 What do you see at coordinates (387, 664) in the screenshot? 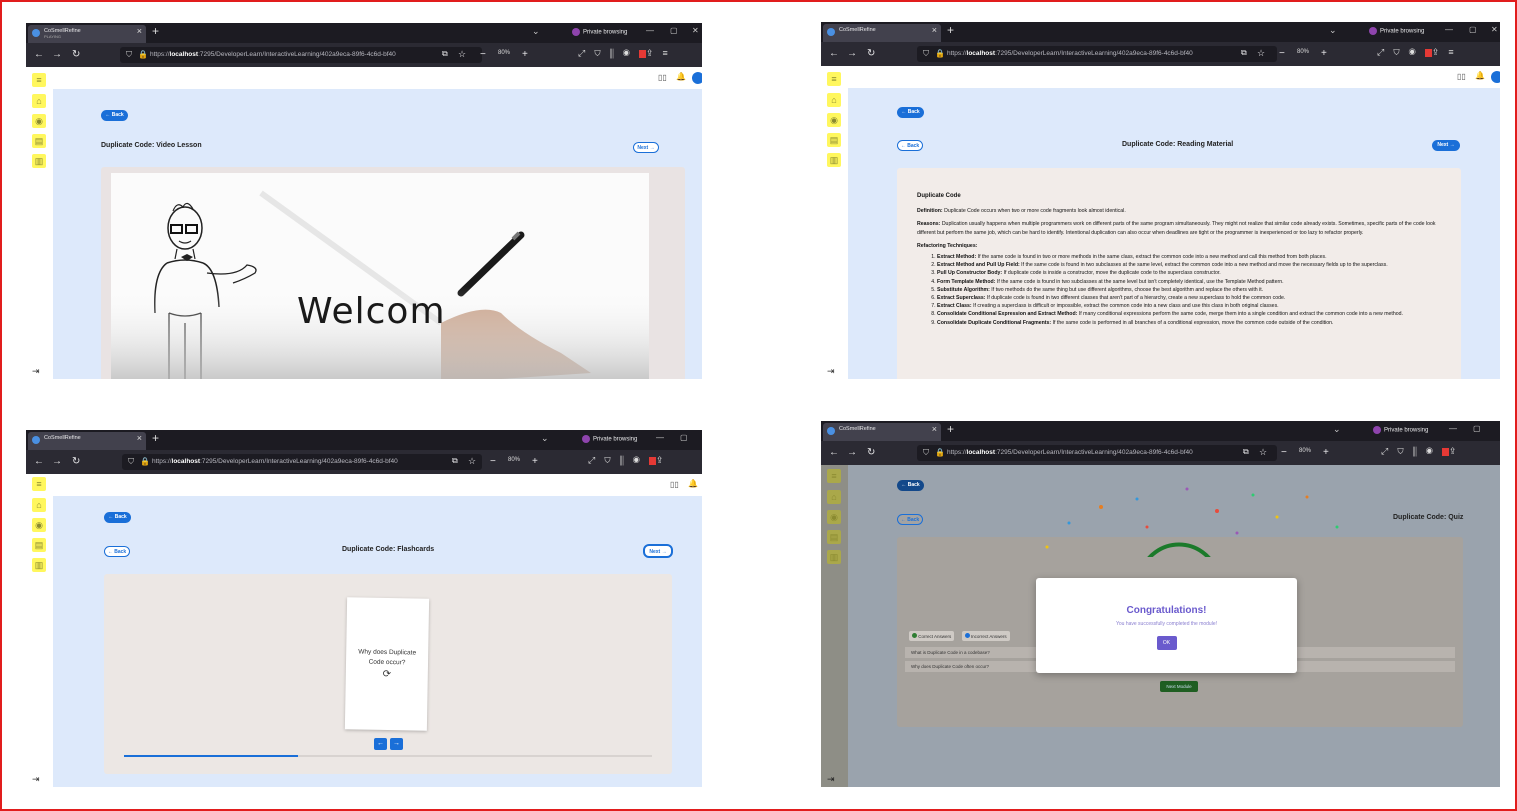
I see `flashcard: Why does Duplicate Code occur? ⟳` at bounding box center [387, 664].